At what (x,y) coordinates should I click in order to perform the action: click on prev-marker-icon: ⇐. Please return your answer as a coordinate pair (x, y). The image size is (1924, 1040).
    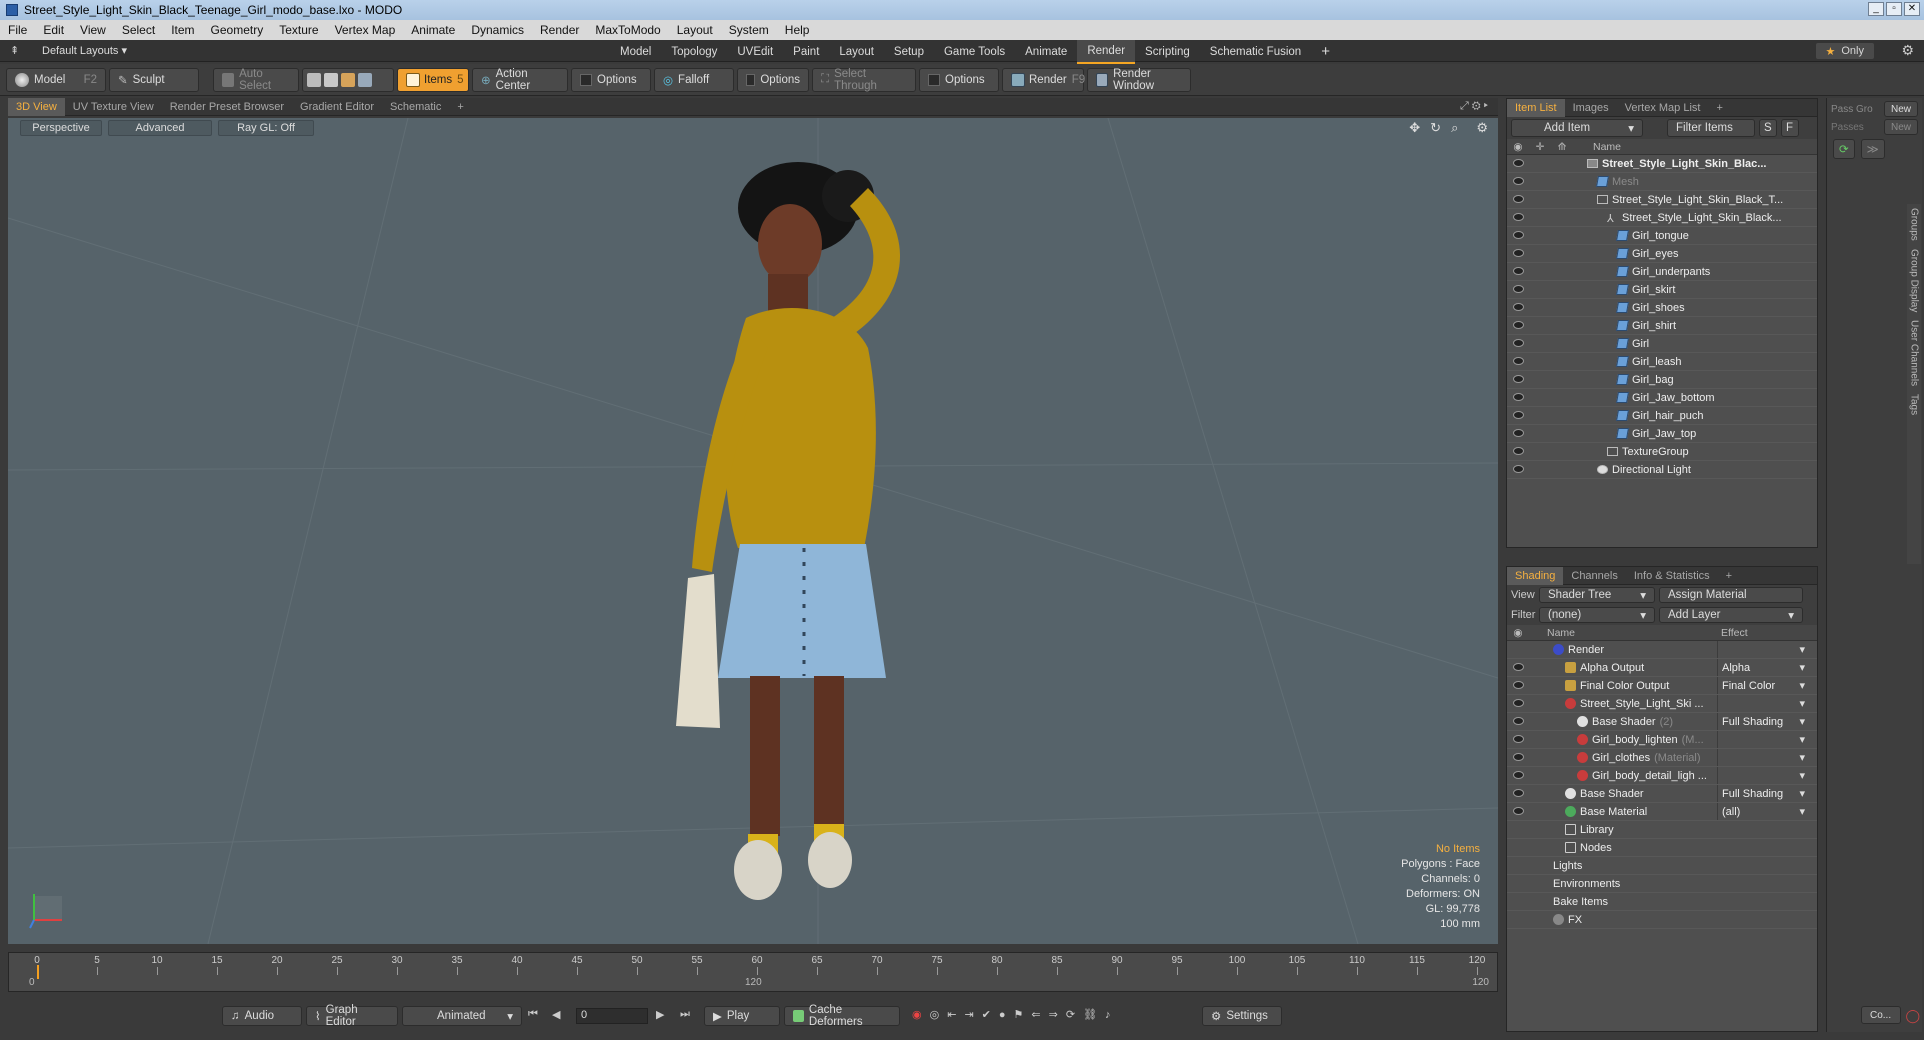
    Looking at the image, I should click on (1035, 1014).